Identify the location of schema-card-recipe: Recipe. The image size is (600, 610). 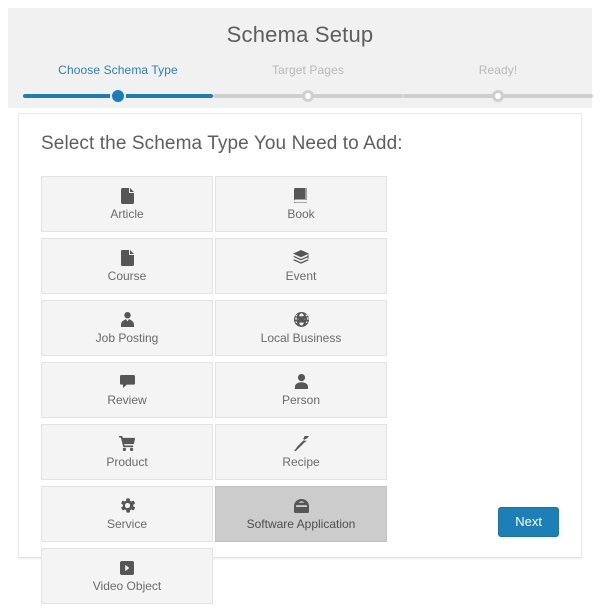
(301, 452).